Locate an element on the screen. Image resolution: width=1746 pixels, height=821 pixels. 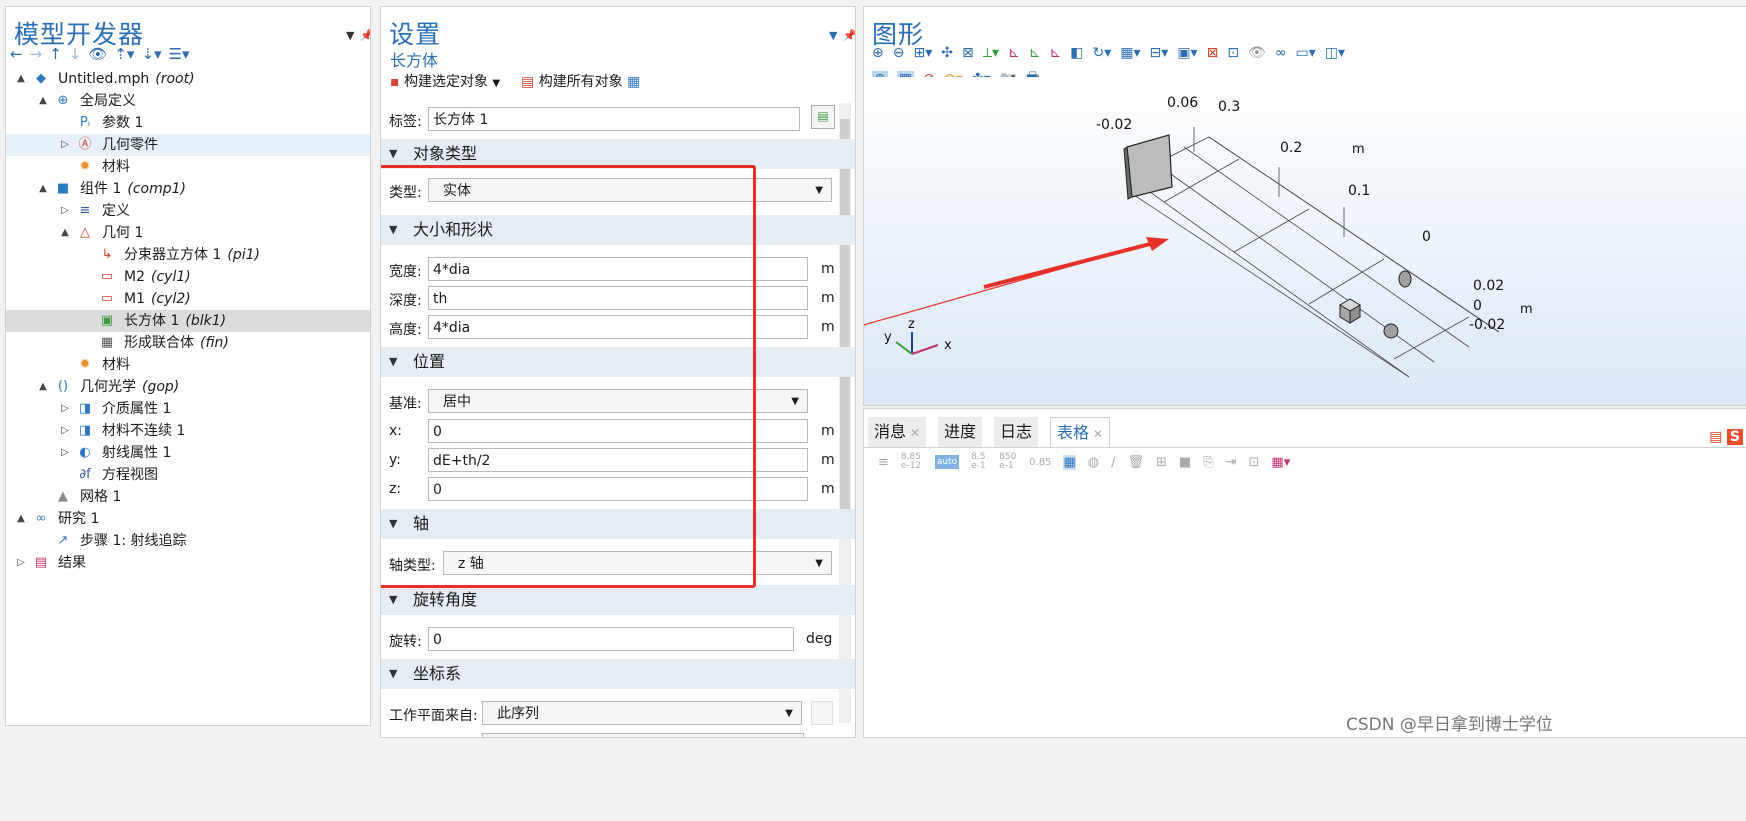
zoom-selection-icon: ⊠ is located at coordinates (968, 53).